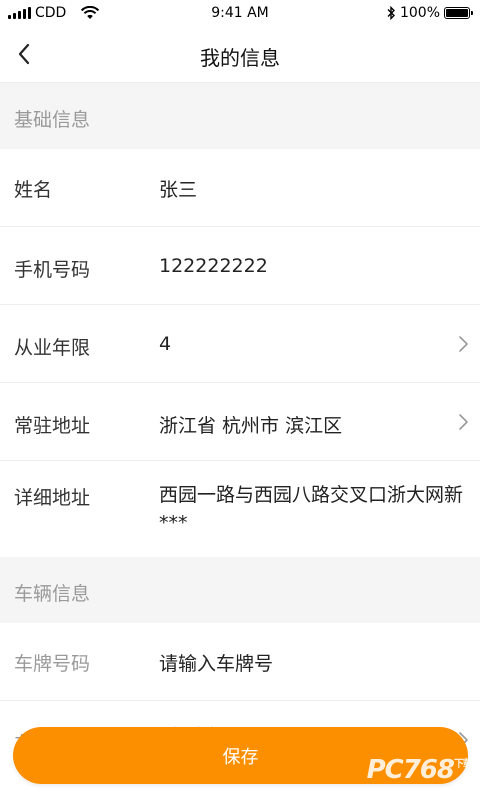  Describe the element at coordinates (410, 770) in the screenshot. I see `watermark-text: PC768` at that location.